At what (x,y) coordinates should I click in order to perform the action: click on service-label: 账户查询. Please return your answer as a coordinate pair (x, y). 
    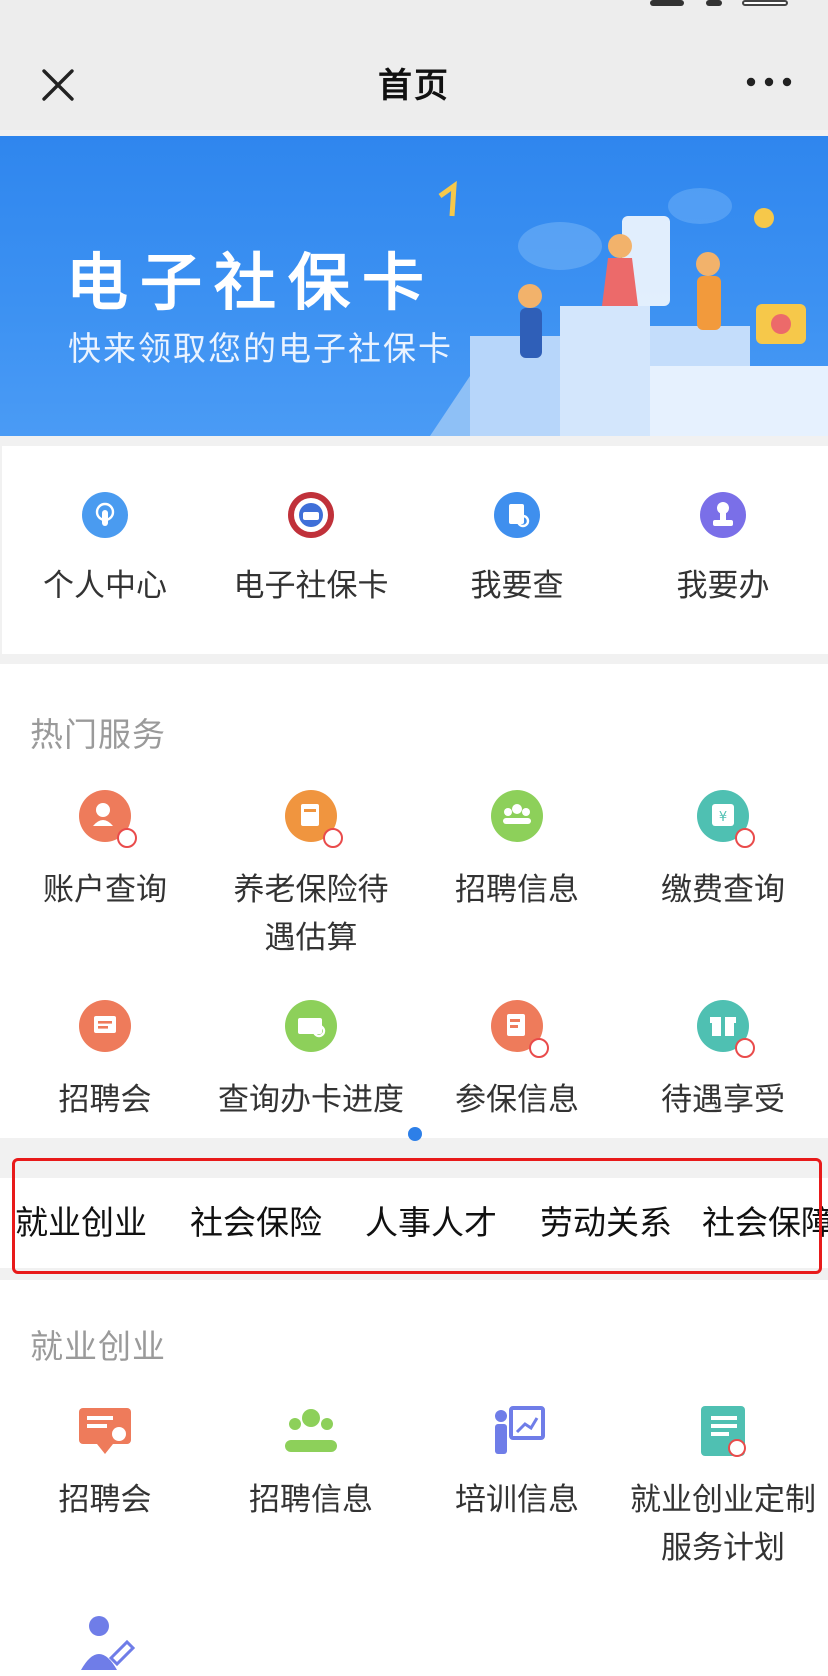
    Looking at the image, I should click on (105, 890).